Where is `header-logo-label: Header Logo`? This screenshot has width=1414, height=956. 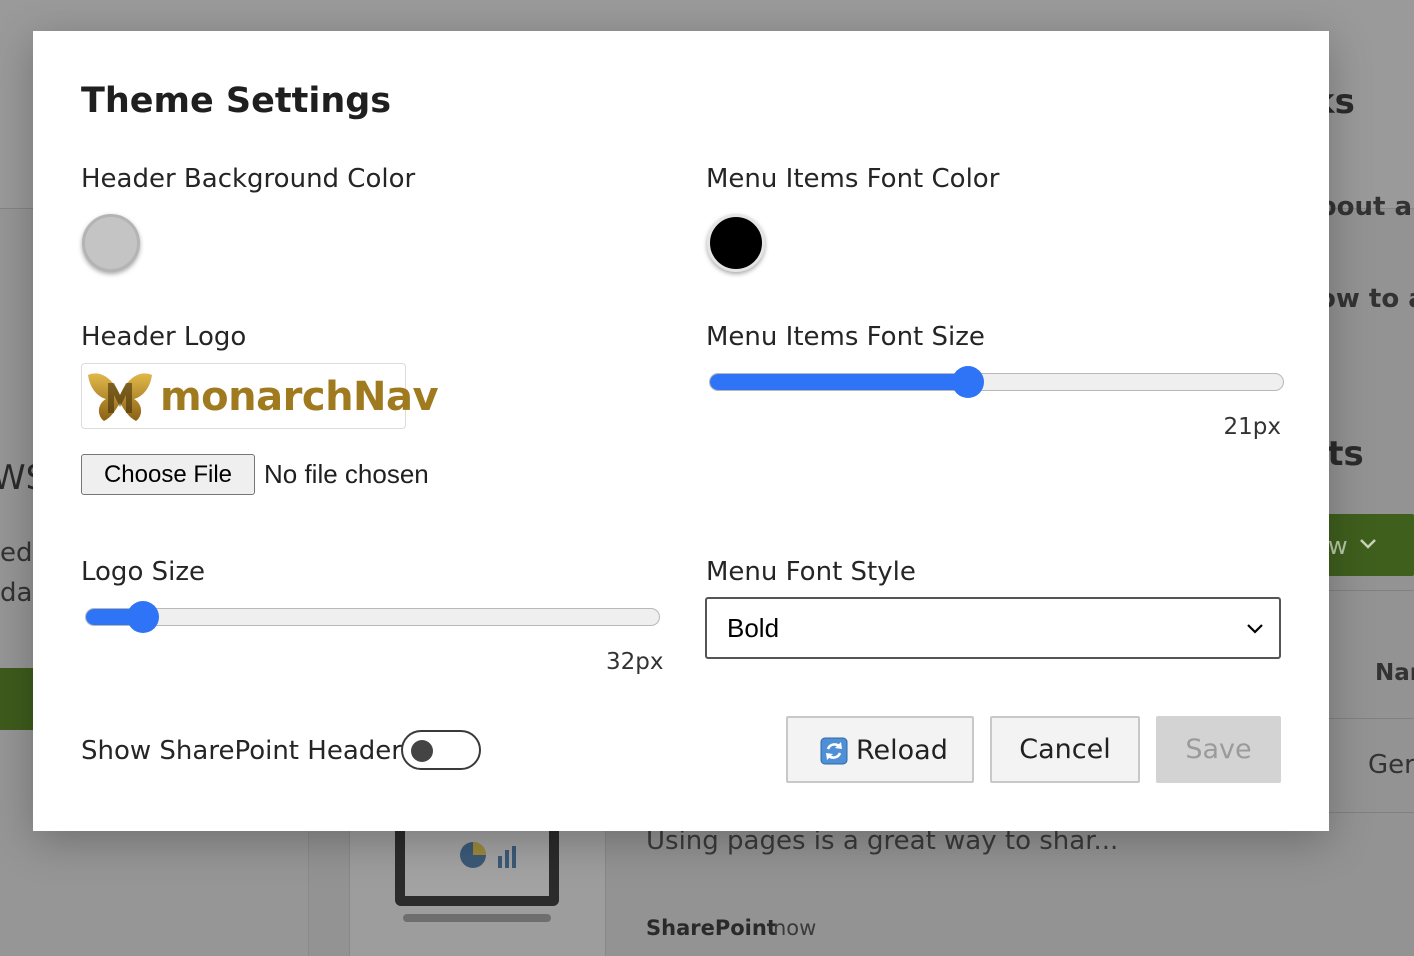
header-logo-label: Header Logo is located at coordinates (164, 337).